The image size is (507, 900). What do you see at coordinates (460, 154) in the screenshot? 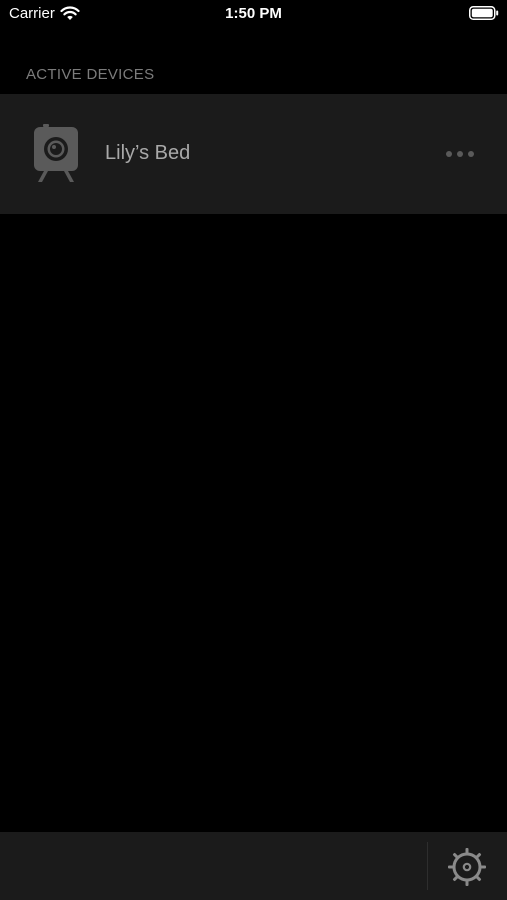
I see `more-options-icon` at bounding box center [460, 154].